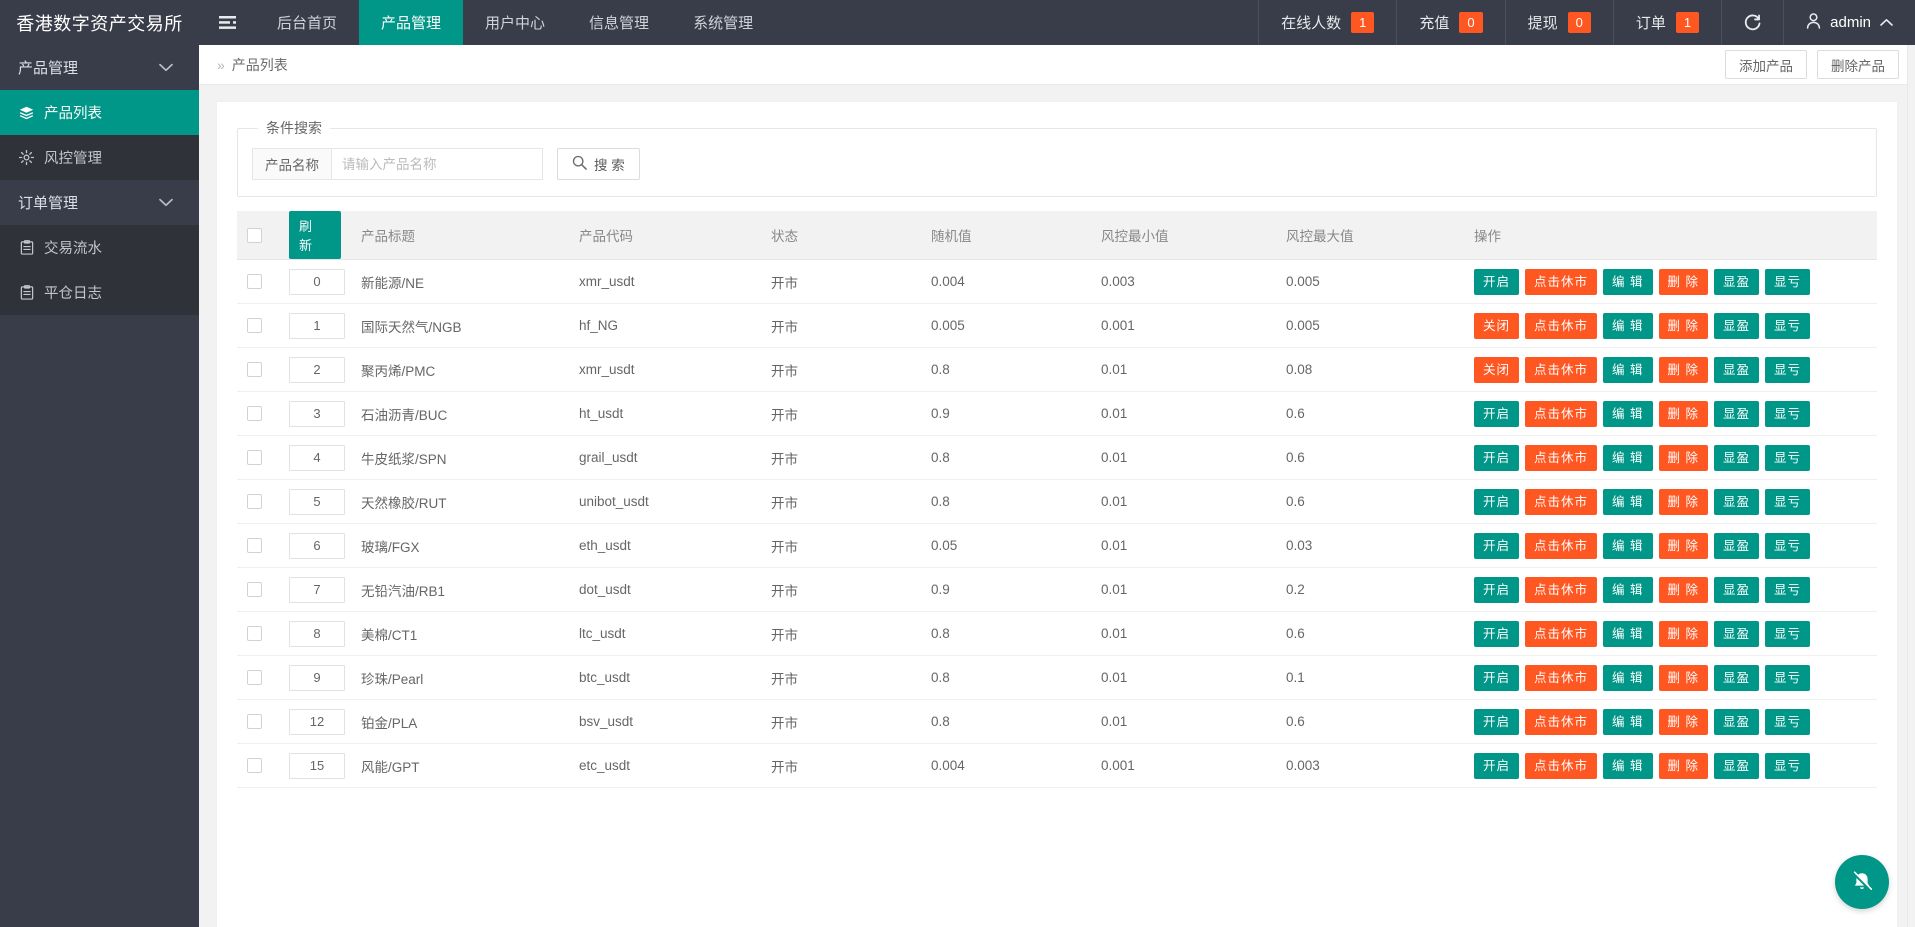  I want to click on sidebar-item-risk-control: 风控管理, so click(99, 157).